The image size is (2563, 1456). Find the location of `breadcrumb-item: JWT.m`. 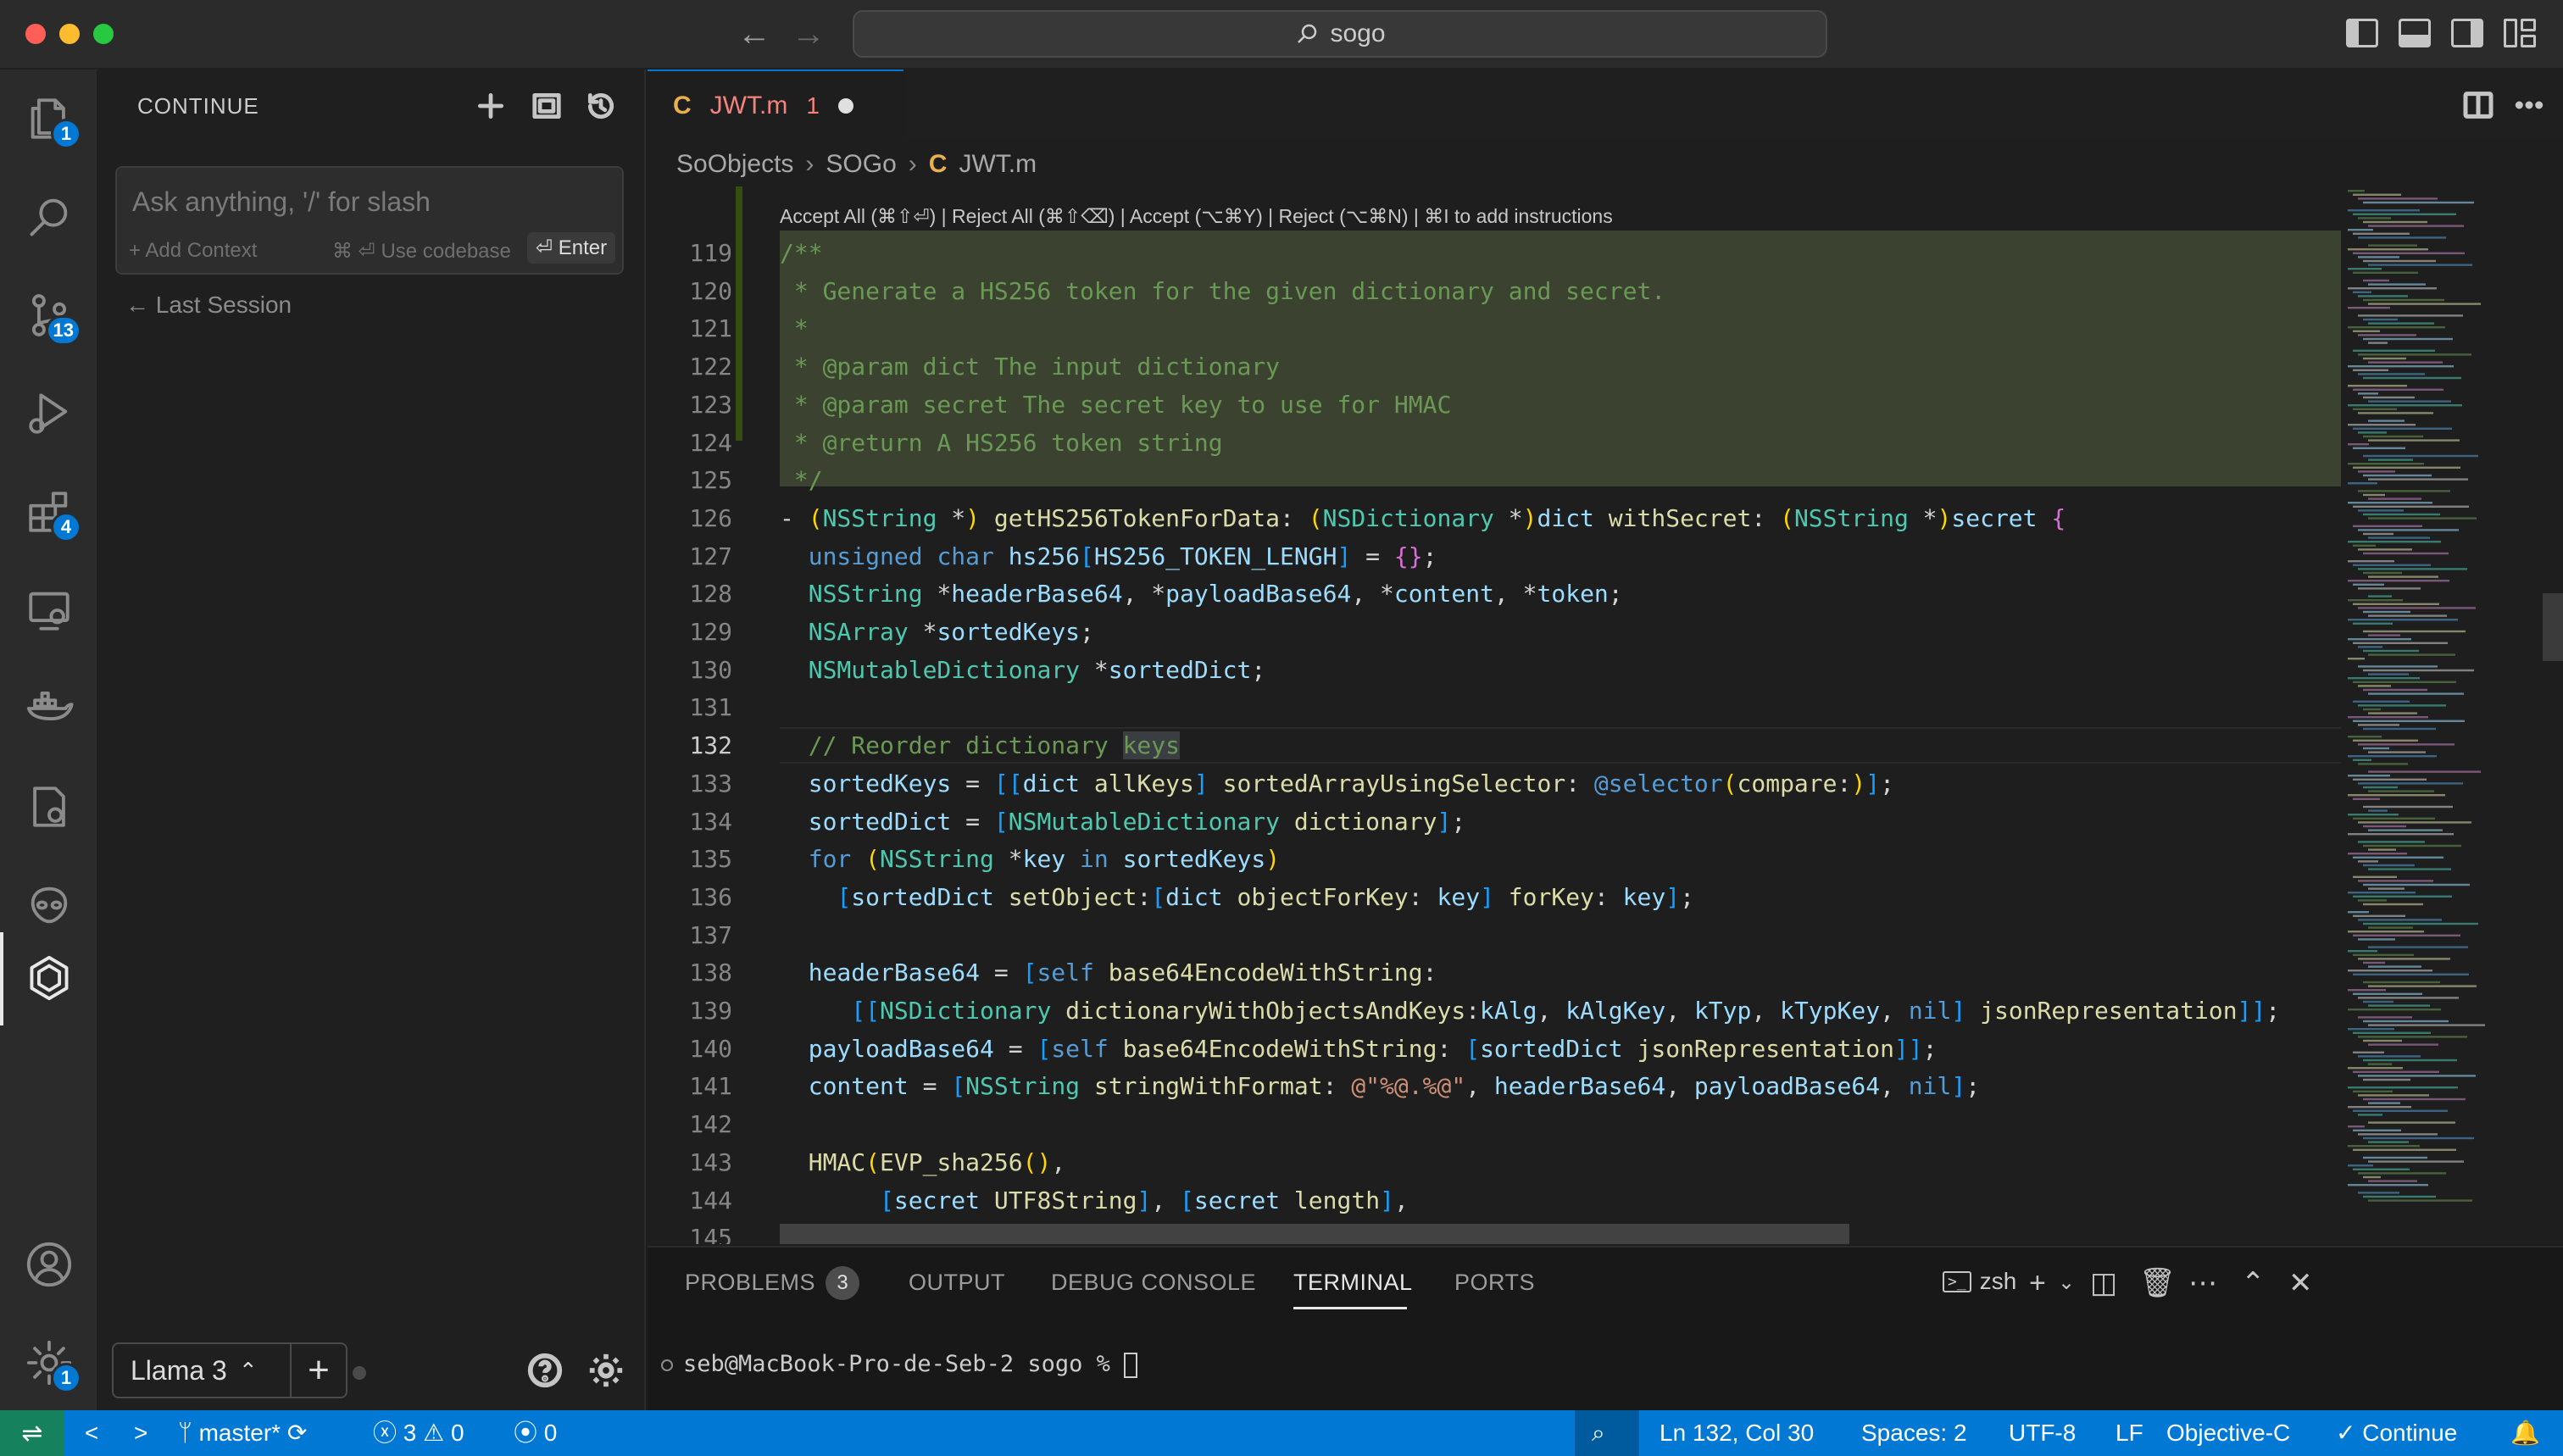

breadcrumb-item: JWT.m is located at coordinates (998, 165).